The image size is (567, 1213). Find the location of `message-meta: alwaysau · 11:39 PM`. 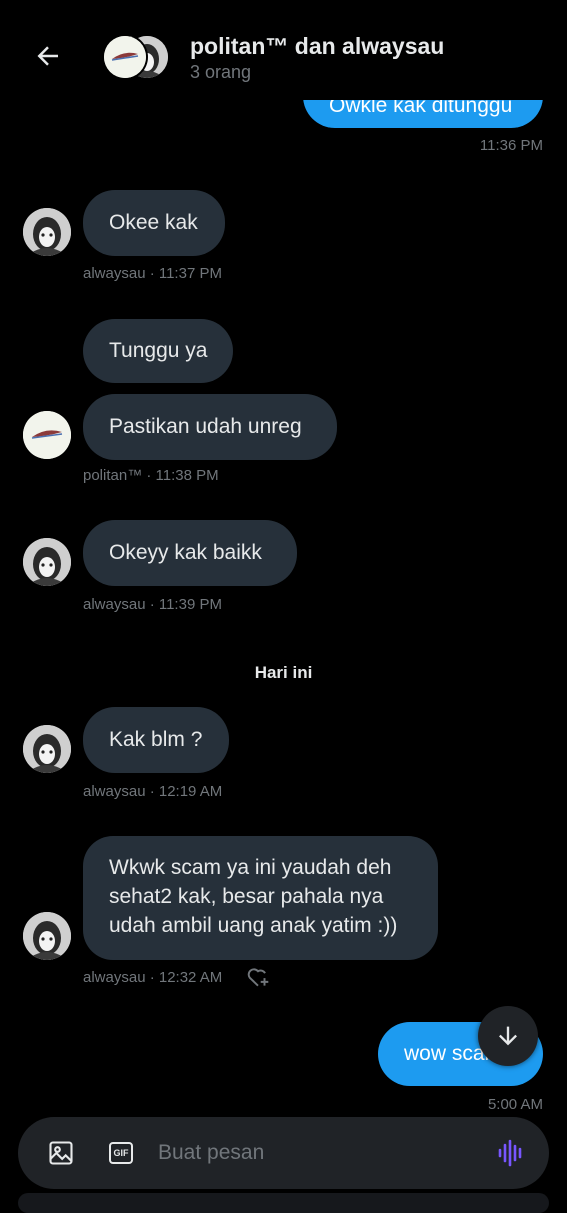

message-meta: alwaysau · 11:39 PM is located at coordinates (152, 604).